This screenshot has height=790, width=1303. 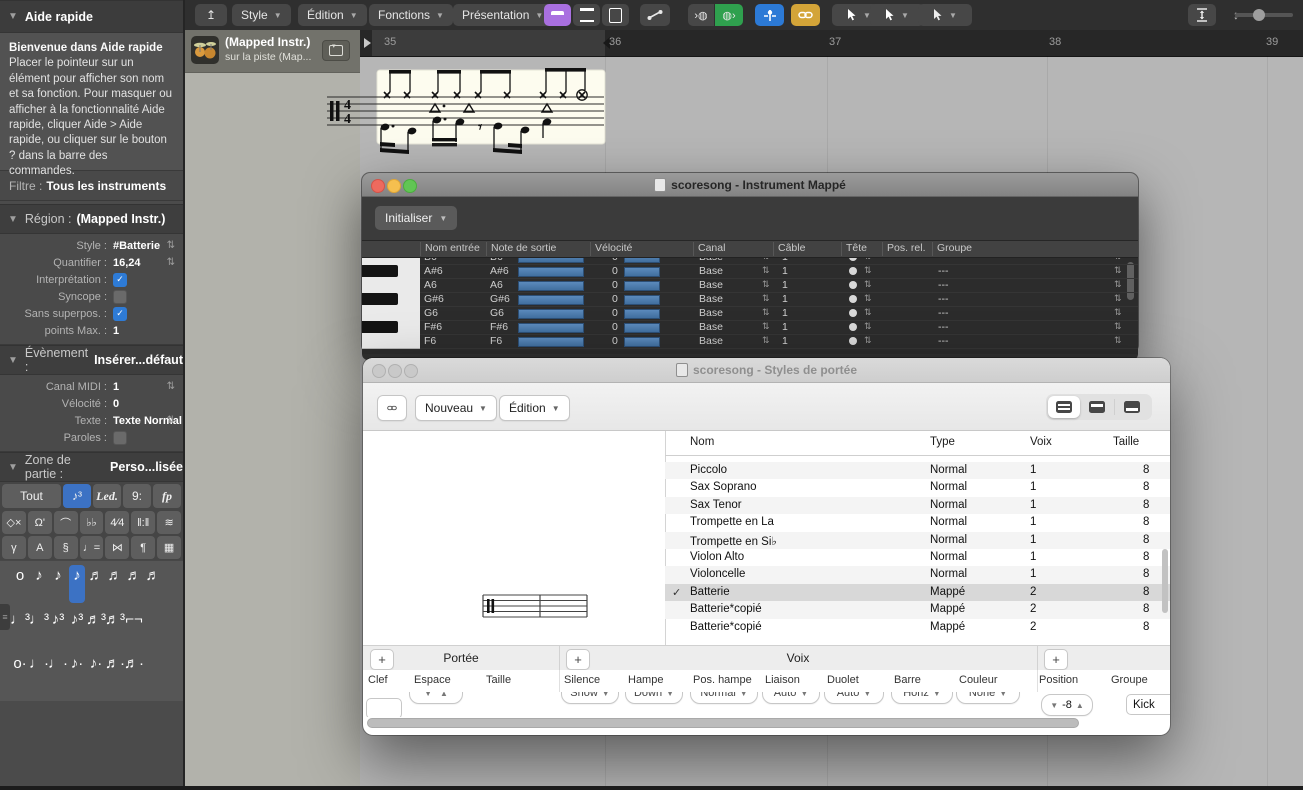 I want to click on auto-vertical-zoom-button, so click(x=1202, y=15).